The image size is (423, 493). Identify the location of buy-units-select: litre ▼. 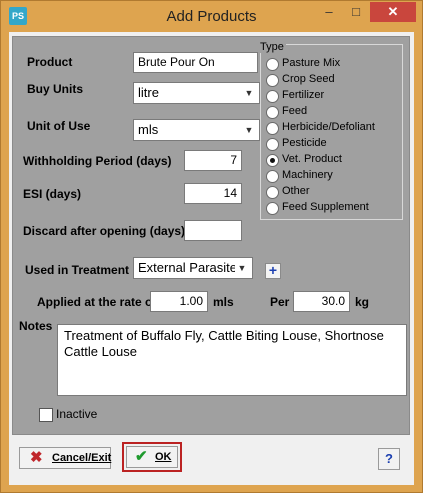
(196, 93).